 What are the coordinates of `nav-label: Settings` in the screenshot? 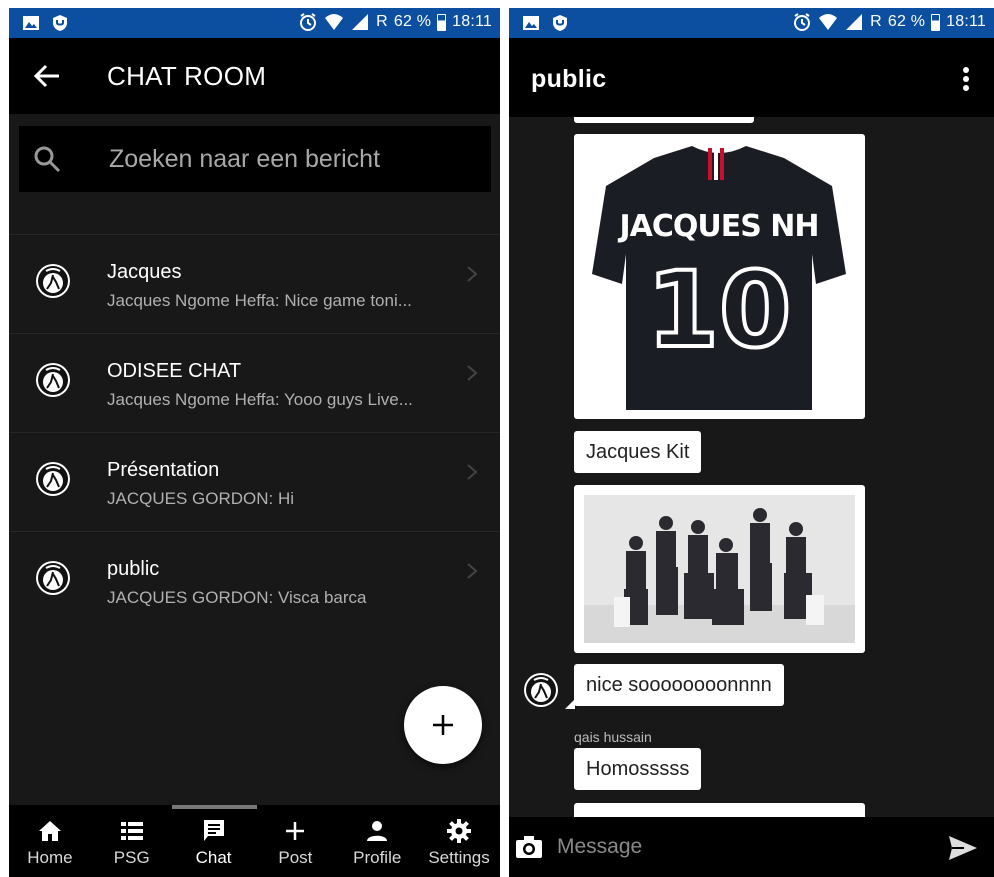 It's located at (459, 857).